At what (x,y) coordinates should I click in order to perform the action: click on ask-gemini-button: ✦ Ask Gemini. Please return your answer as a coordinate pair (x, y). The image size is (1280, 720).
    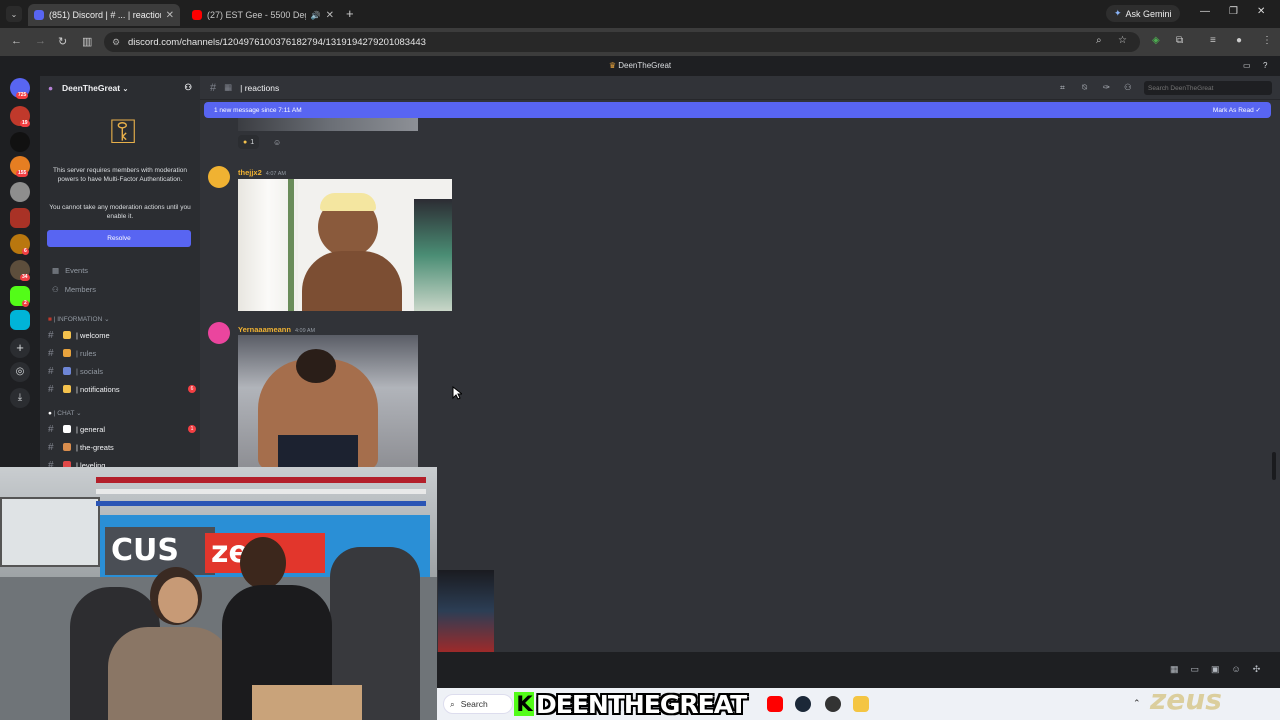
    Looking at the image, I should click on (1143, 13).